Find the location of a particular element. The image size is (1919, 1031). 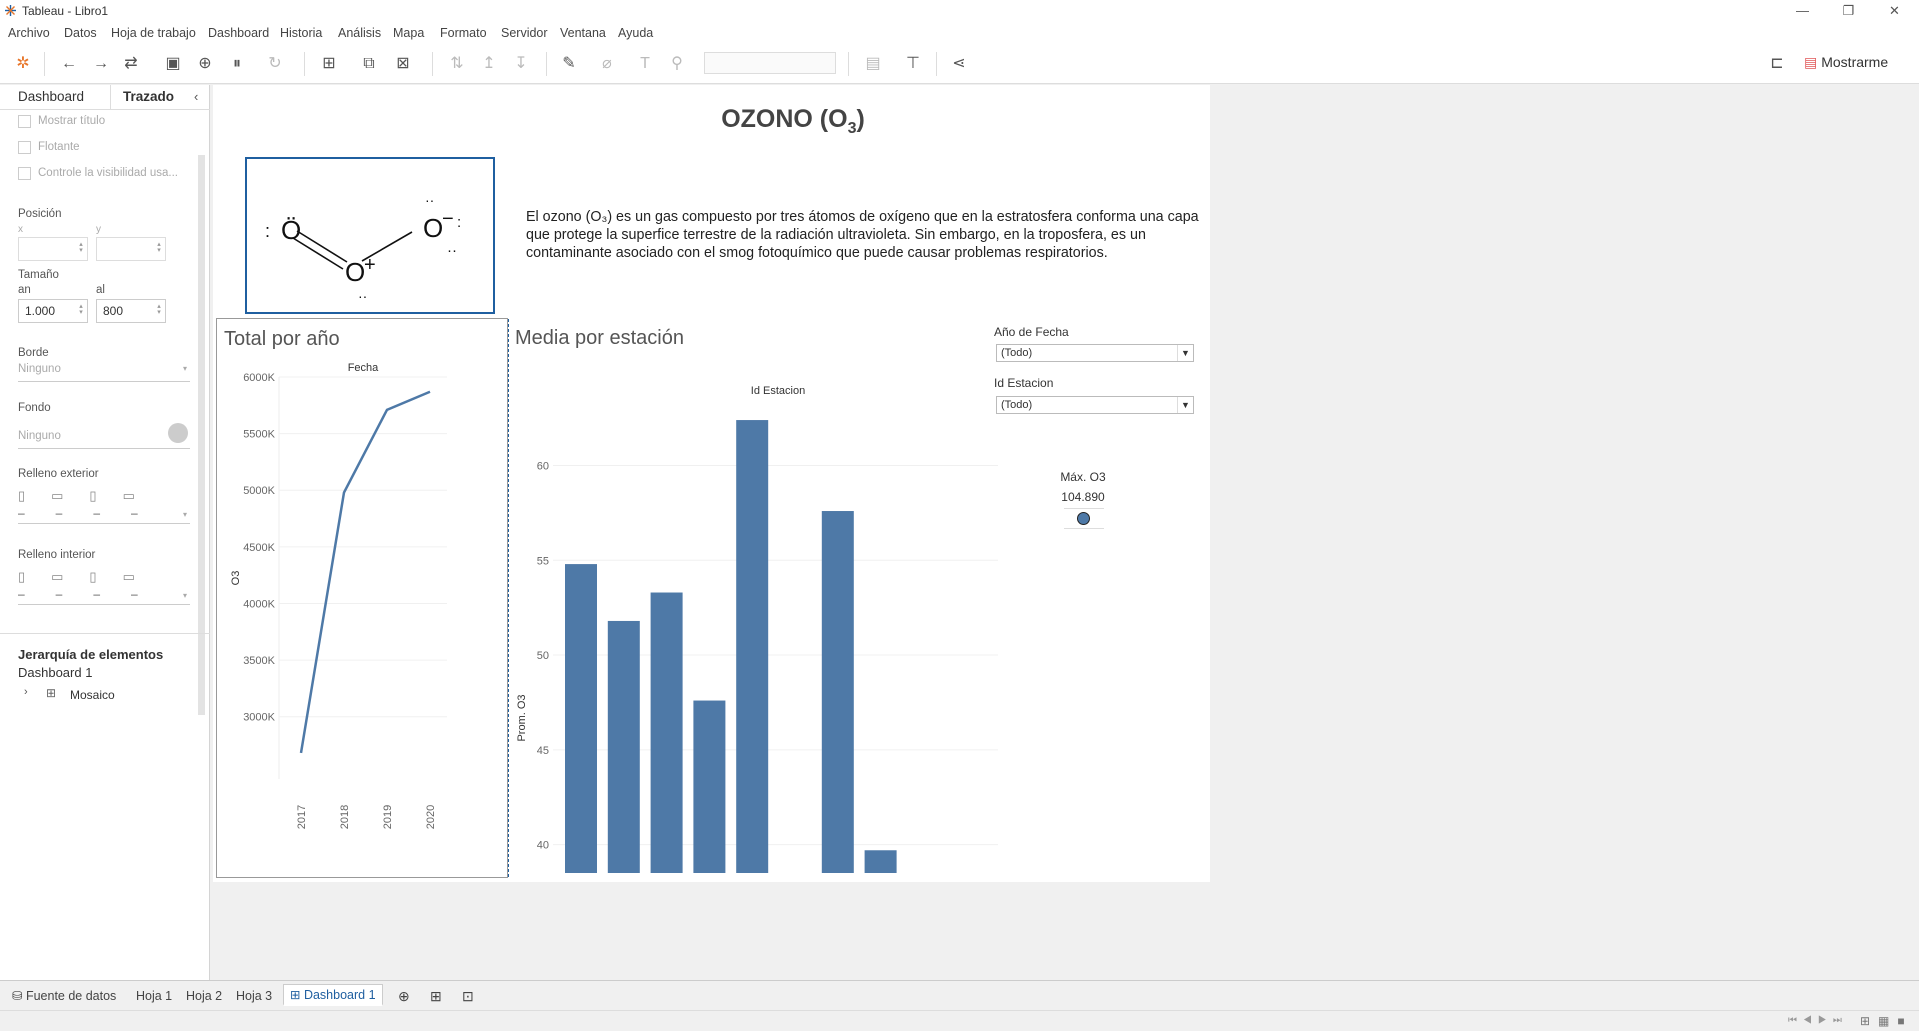

new-story-tab-icon: ⊡ is located at coordinates (468, 997).